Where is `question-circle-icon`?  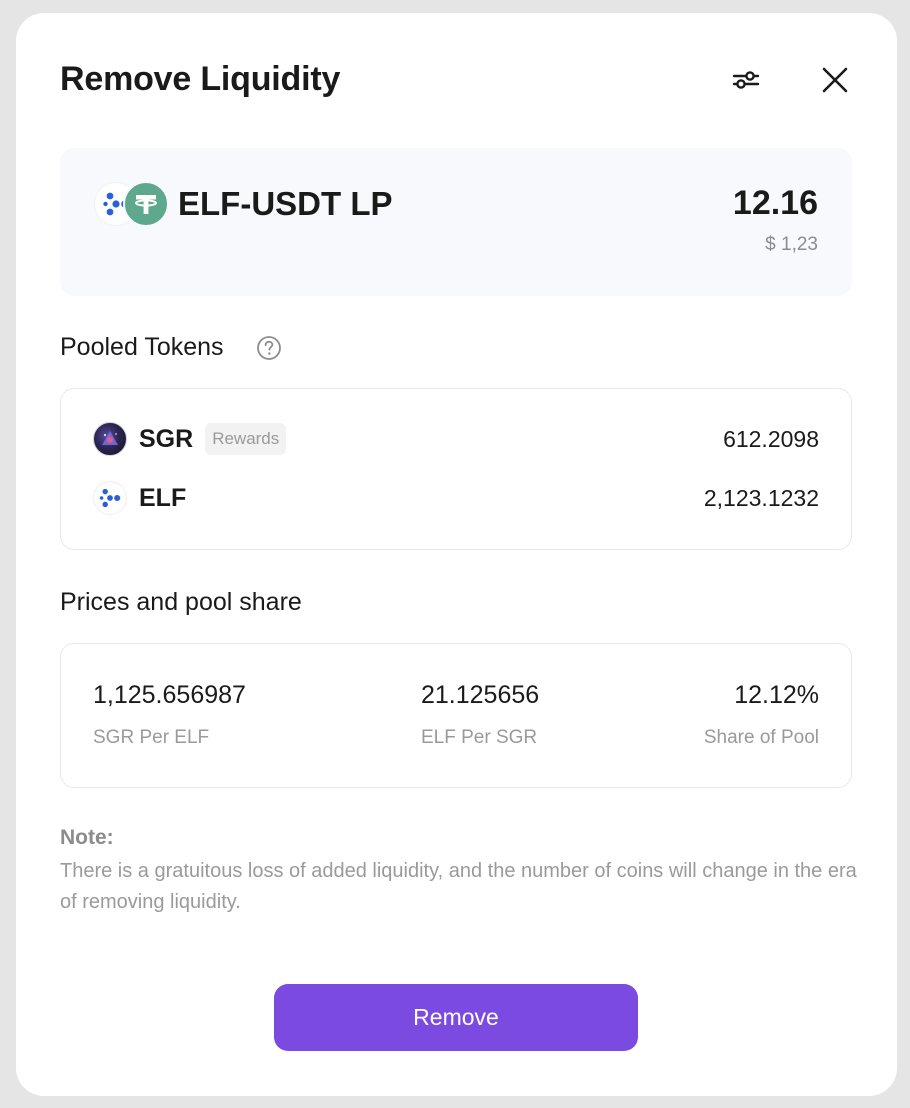 question-circle-icon is located at coordinates (269, 348).